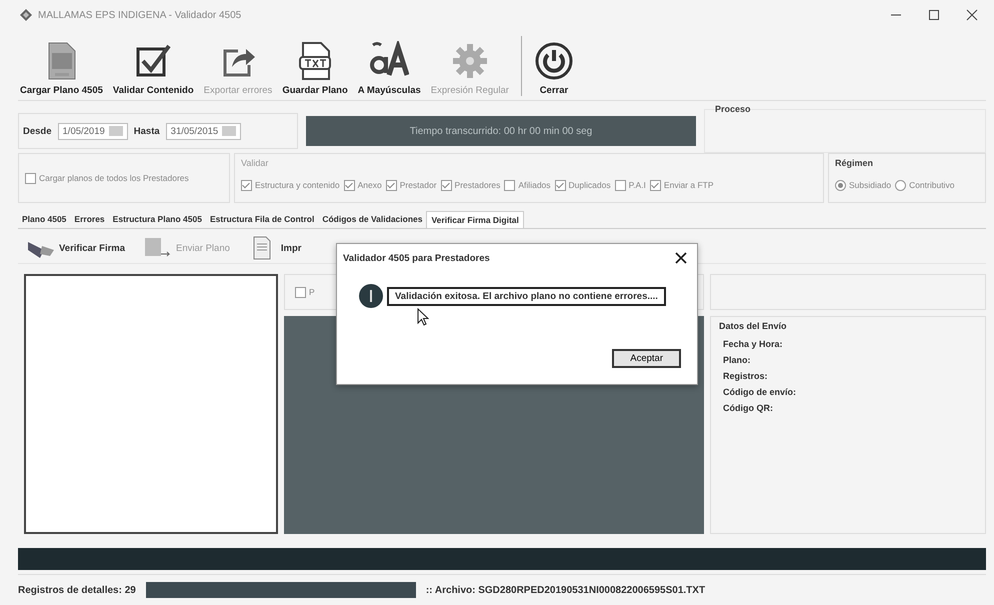 This screenshot has width=994, height=605. I want to click on process-title: Proceso, so click(733, 109).